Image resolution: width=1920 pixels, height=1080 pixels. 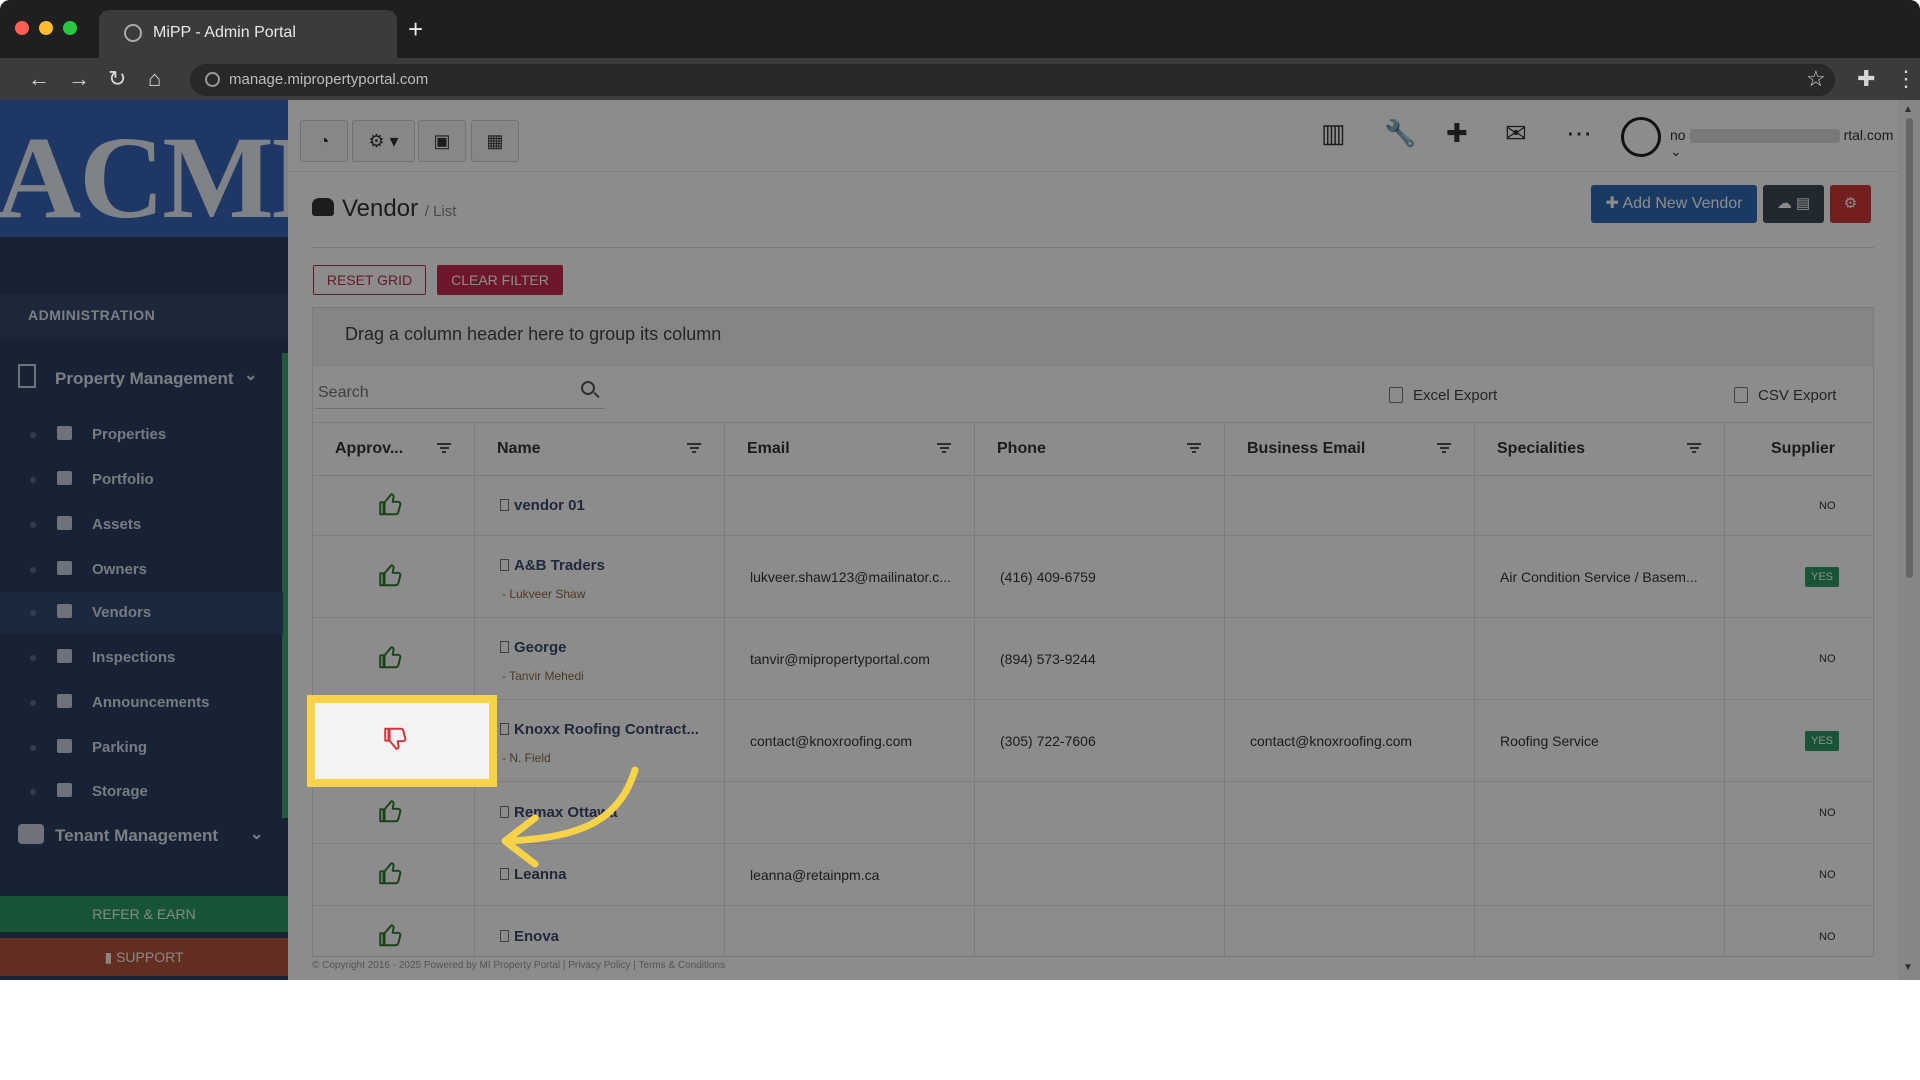 I want to click on excel-export-button: Excel Export, so click(x=1443, y=395).